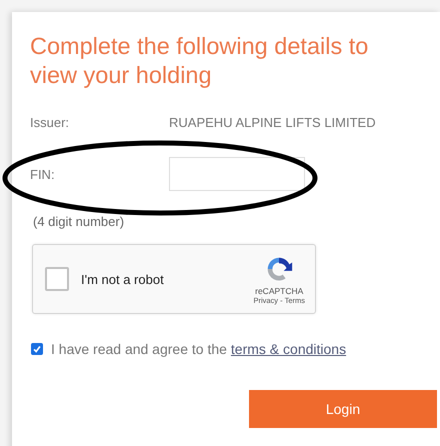 The image size is (440, 446). What do you see at coordinates (37, 349) in the screenshot?
I see `agree-checkbox` at bounding box center [37, 349].